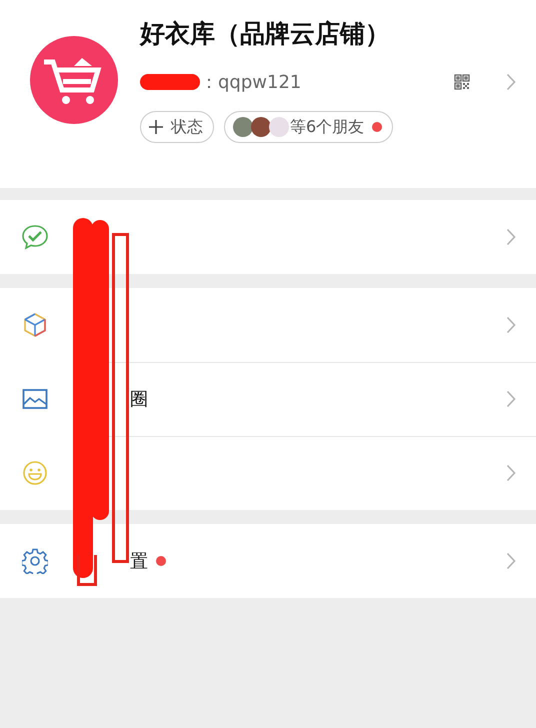 The width and height of the screenshot is (536, 728). I want to click on cart-logo-icon, so click(74, 80).